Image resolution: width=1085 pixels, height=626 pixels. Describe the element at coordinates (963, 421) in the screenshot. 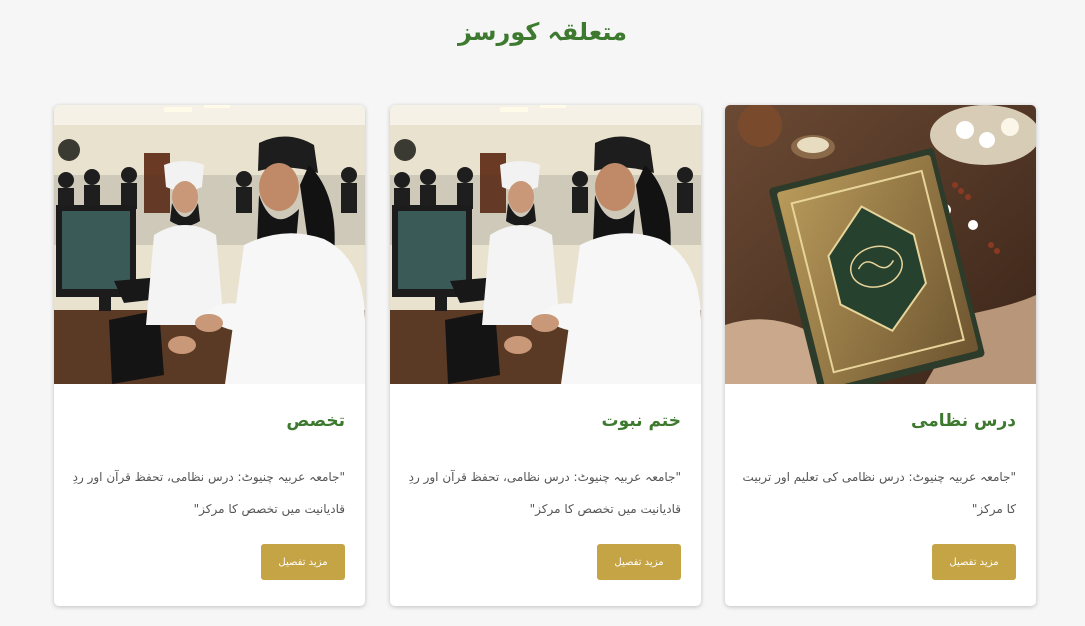

I see `course-title: درس نظامی` at that location.